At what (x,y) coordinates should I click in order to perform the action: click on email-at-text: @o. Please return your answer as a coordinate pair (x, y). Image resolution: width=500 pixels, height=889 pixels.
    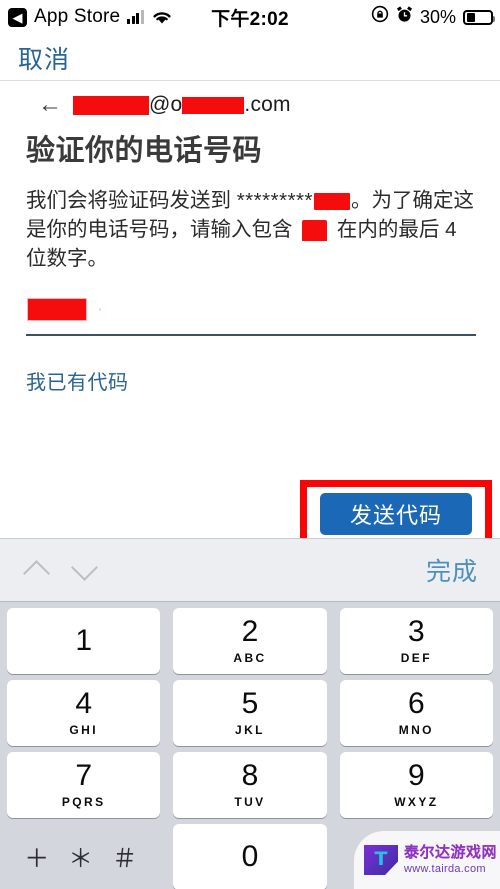
    Looking at the image, I should click on (166, 104).